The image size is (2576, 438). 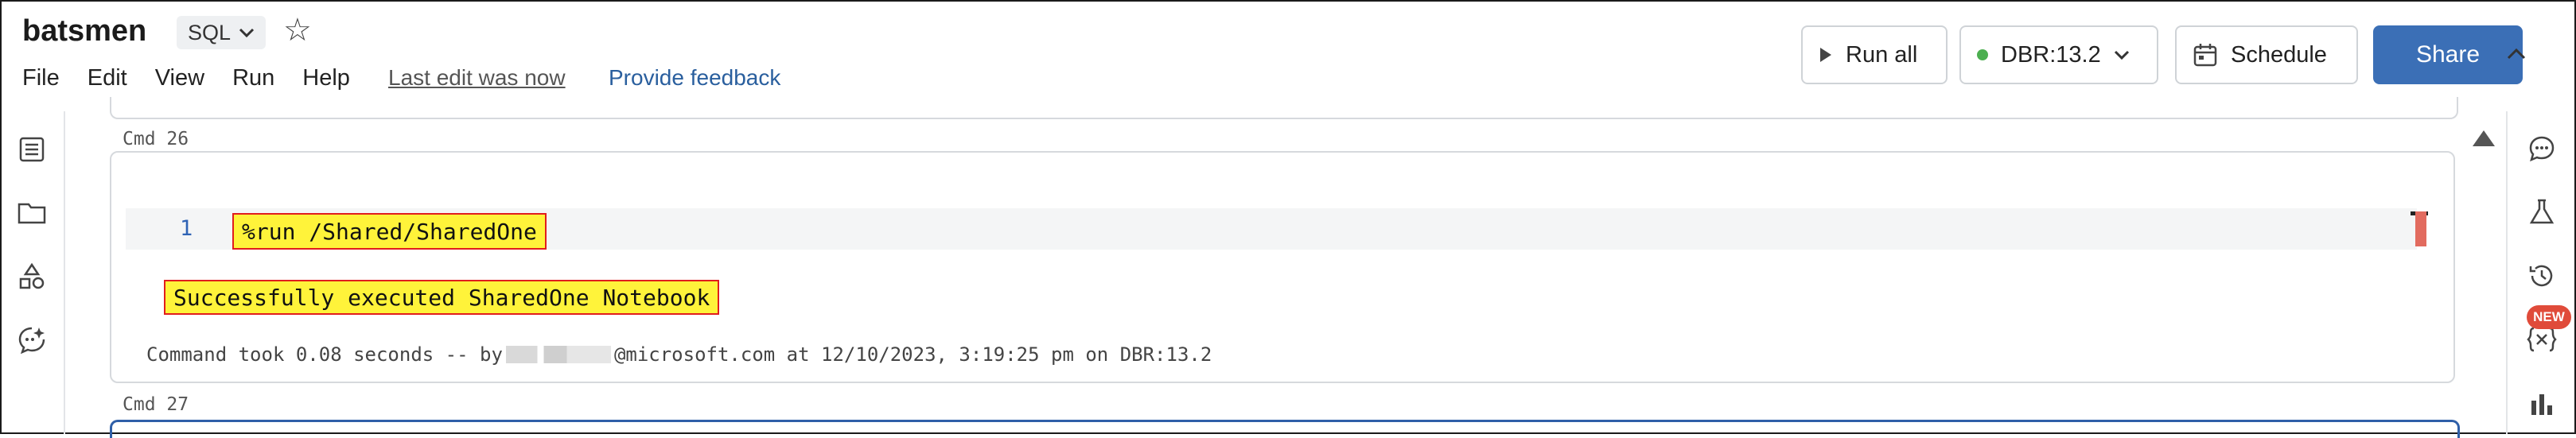 I want to click on scroll-up-icon, so click(x=2484, y=138).